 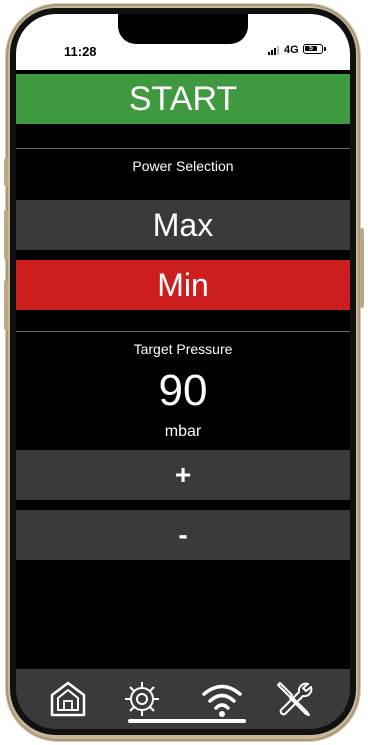 What do you see at coordinates (183, 225) in the screenshot?
I see `power-max-button: Max` at bounding box center [183, 225].